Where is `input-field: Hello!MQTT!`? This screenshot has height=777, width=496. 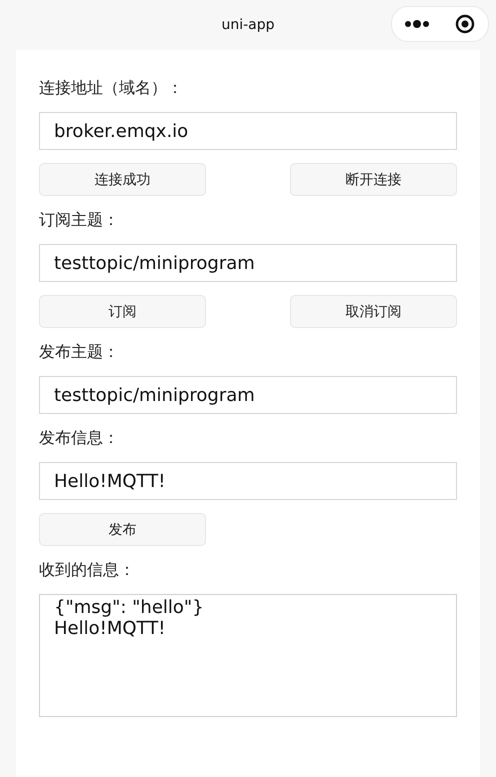 input-field: Hello!MQTT! is located at coordinates (248, 481).